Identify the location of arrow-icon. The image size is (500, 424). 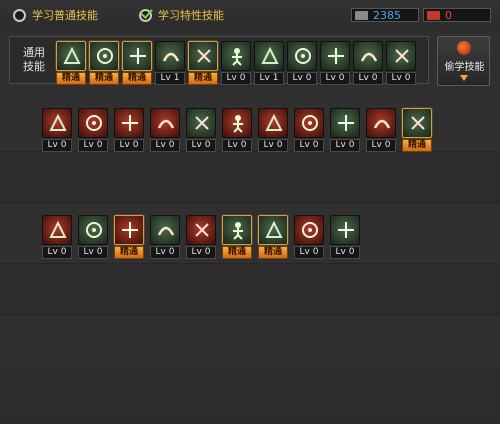
(201, 123).